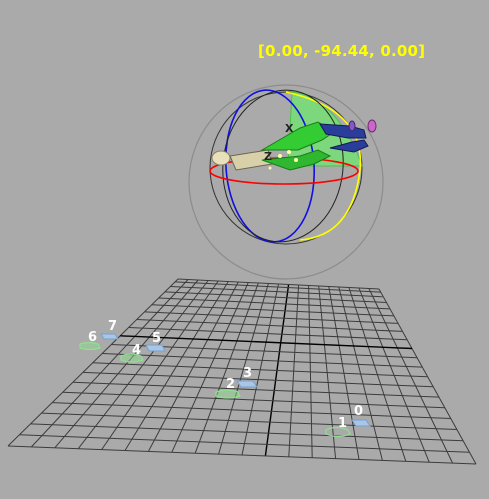 The width and height of the screenshot is (489, 499). What do you see at coordinates (342, 423) in the screenshot?
I see `footstep-label-1: 1` at bounding box center [342, 423].